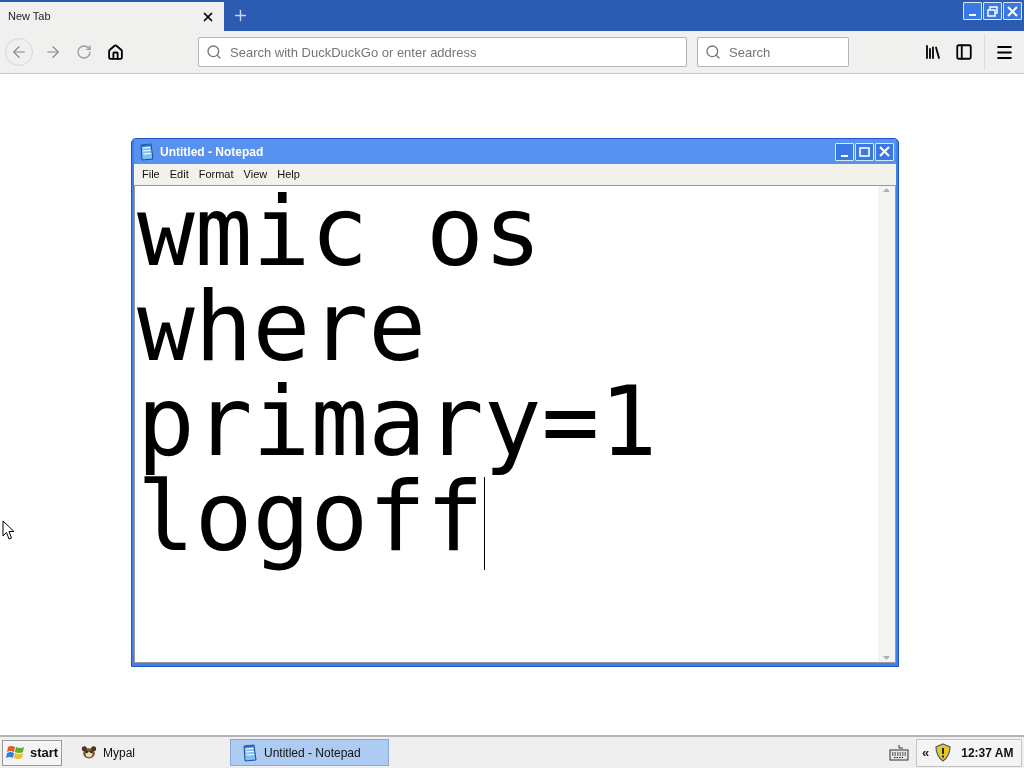 This screenshot has width=1024, height=768. What do you see at coordinates (442, 52) in the screenshot?
I see `address-field: Search with DuckDuckGo or enter address` at bounding box center [442, 52].